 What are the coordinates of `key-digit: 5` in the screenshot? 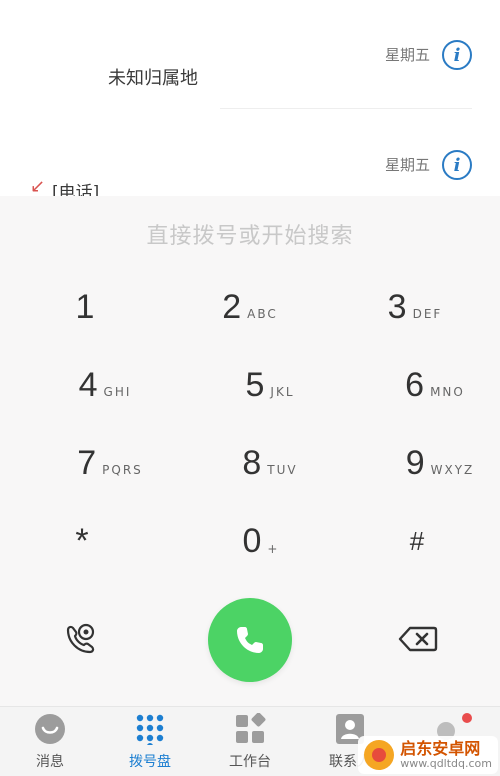 It's located at (255, 384).